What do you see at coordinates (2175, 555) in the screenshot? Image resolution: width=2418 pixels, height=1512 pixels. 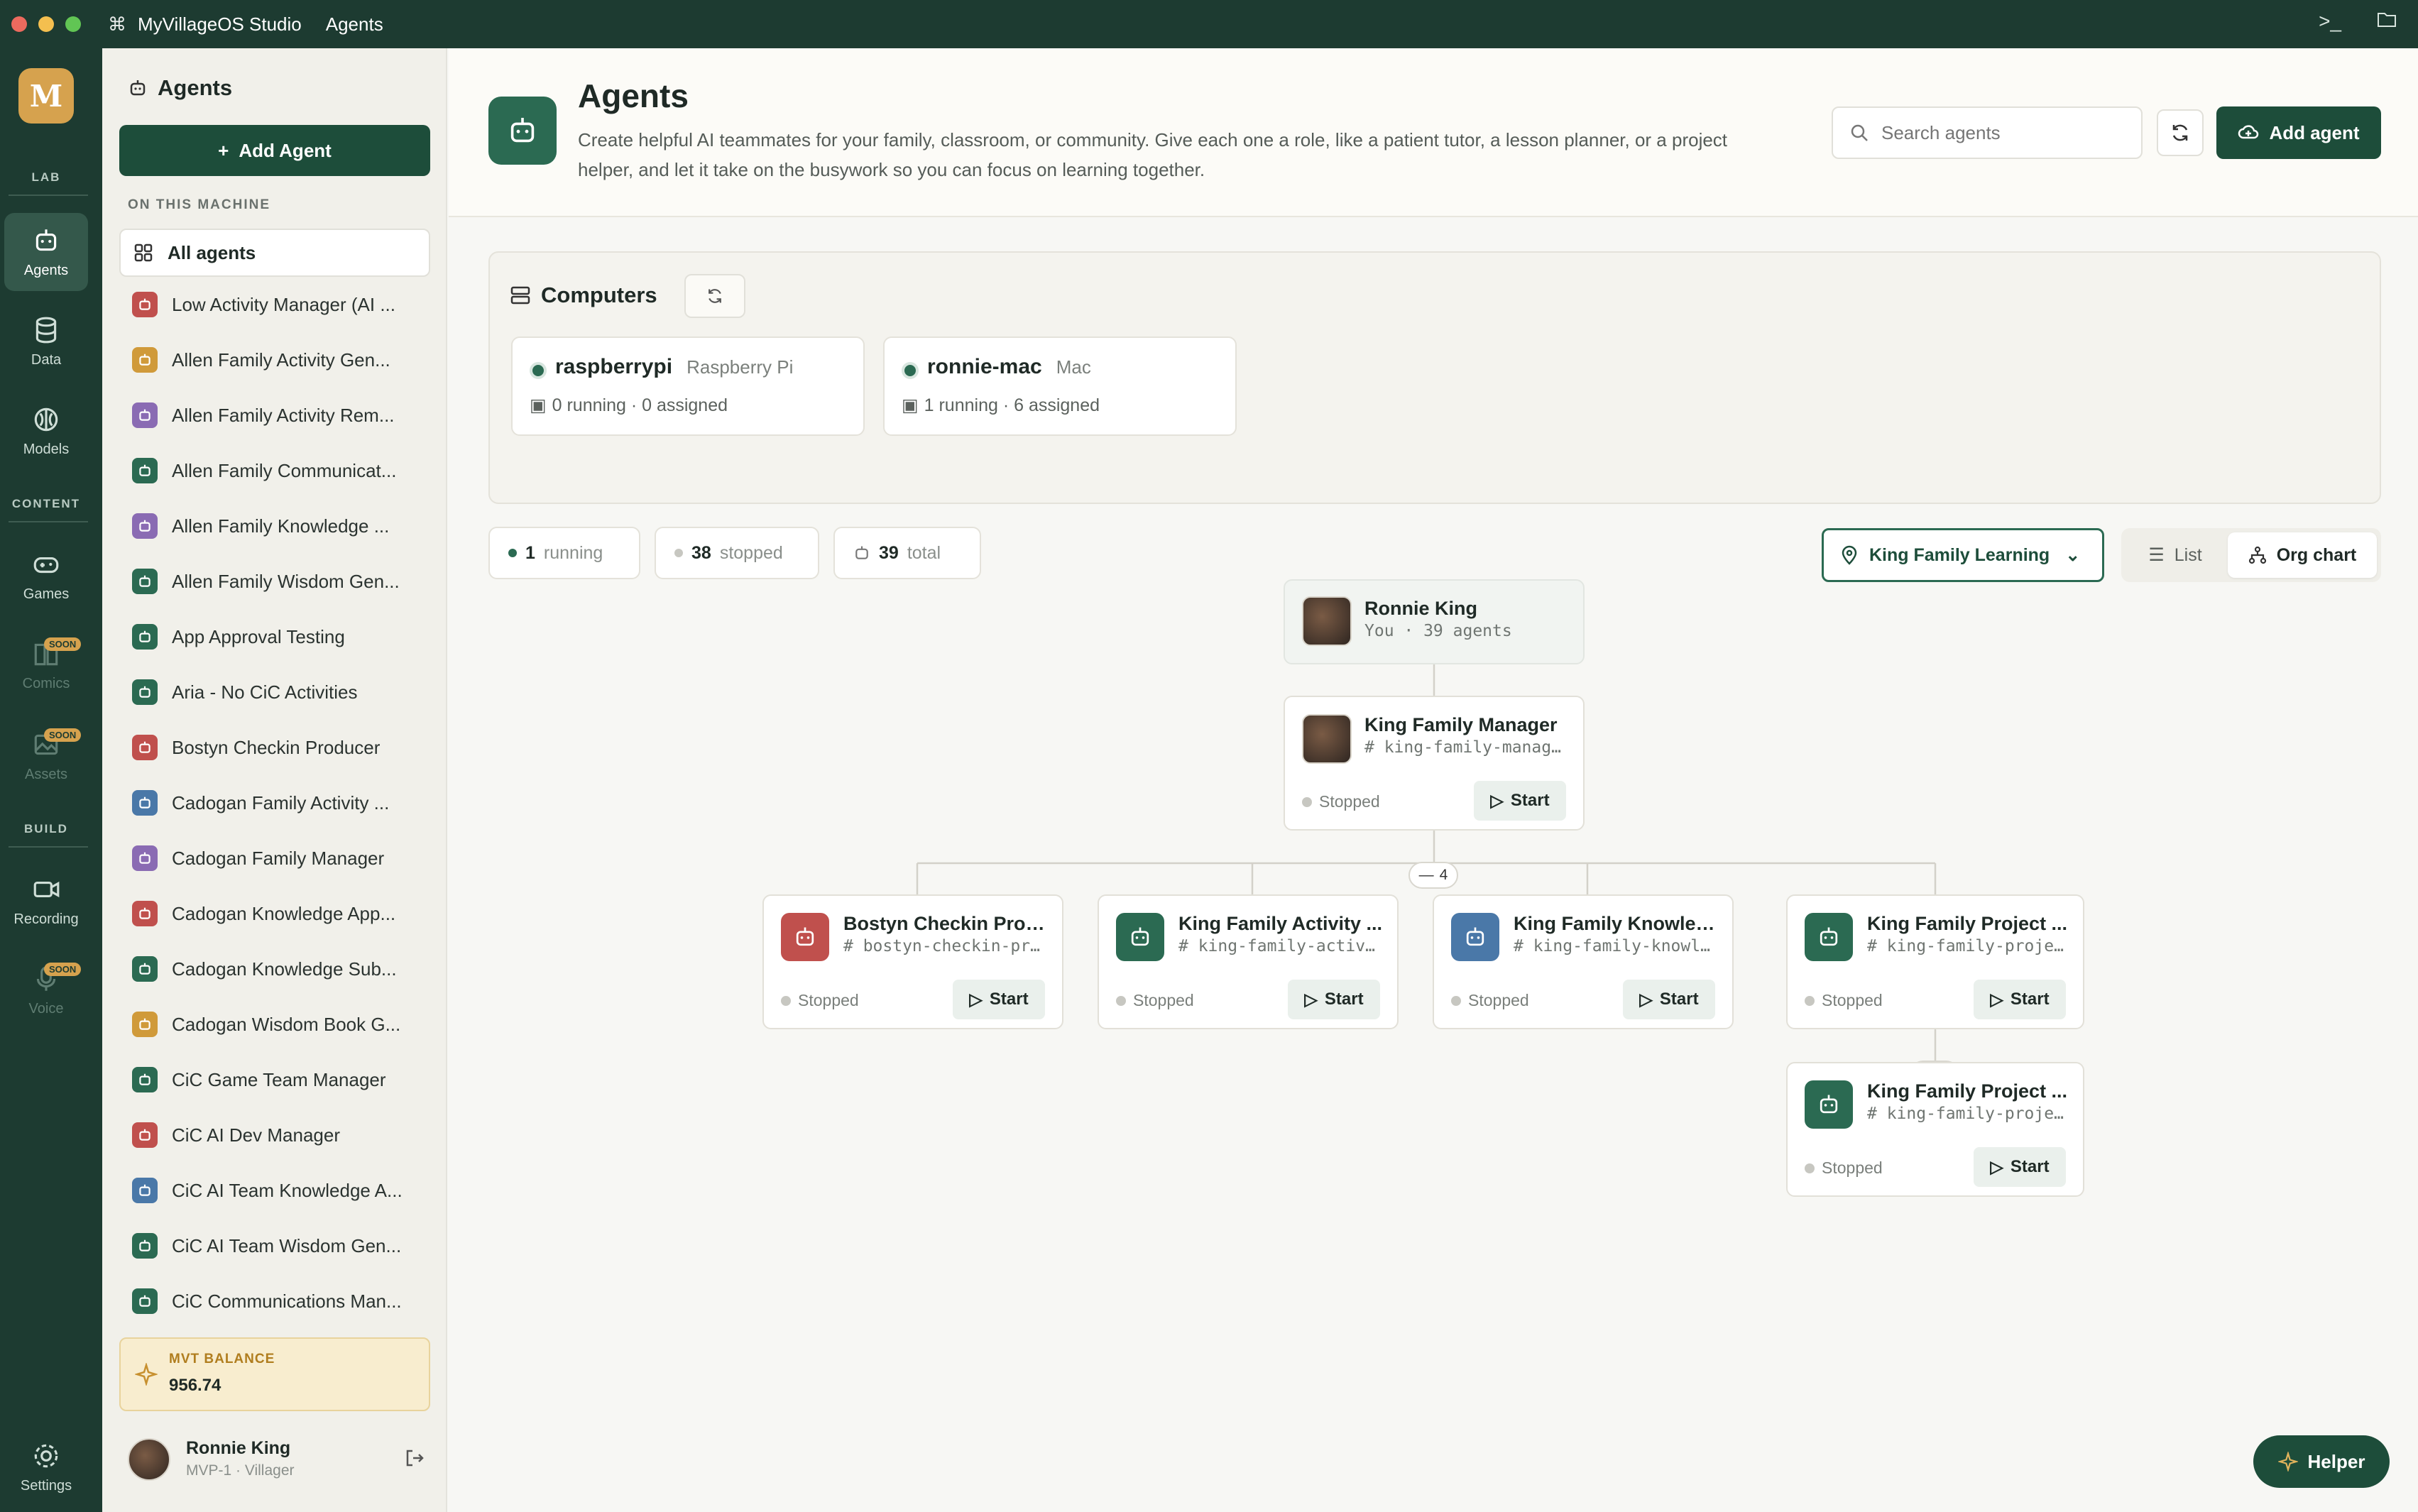 I see `list-view-button: ☰ List` at bounding box center [2175, 555].